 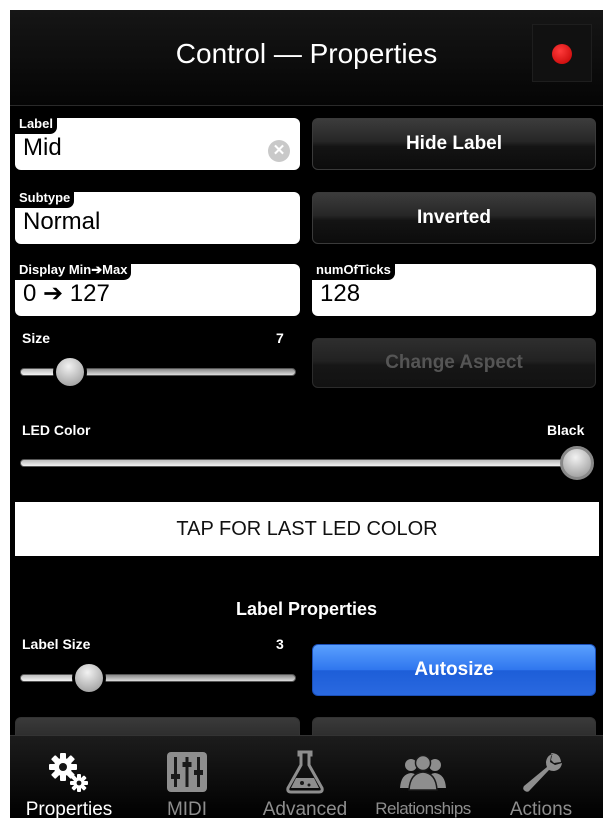 I want to click on record-button, so click(x=562, y=53).